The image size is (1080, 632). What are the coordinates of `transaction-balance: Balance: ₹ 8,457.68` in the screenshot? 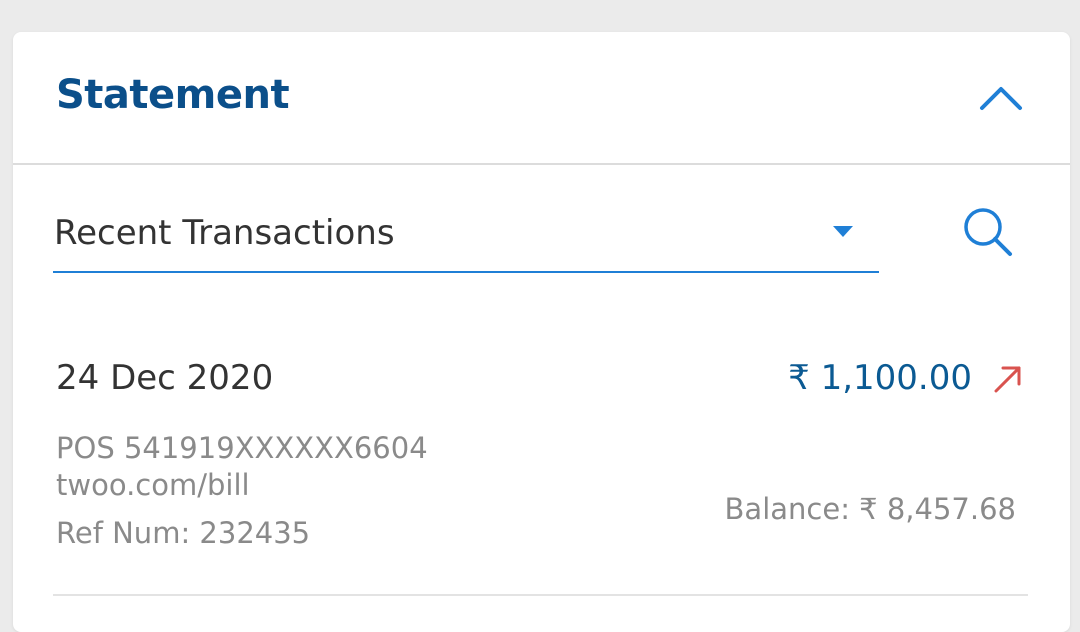 It's located at (870, 509).